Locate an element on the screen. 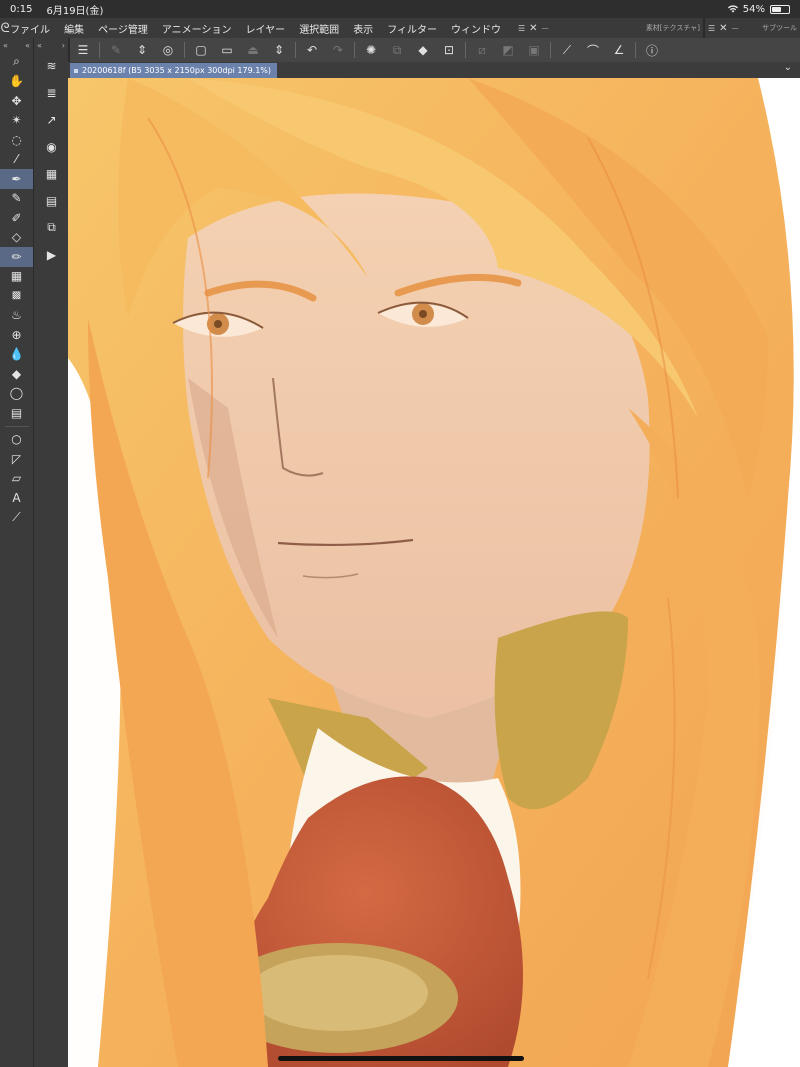  status-time: 0:15 is located at coordinates (21, 9).